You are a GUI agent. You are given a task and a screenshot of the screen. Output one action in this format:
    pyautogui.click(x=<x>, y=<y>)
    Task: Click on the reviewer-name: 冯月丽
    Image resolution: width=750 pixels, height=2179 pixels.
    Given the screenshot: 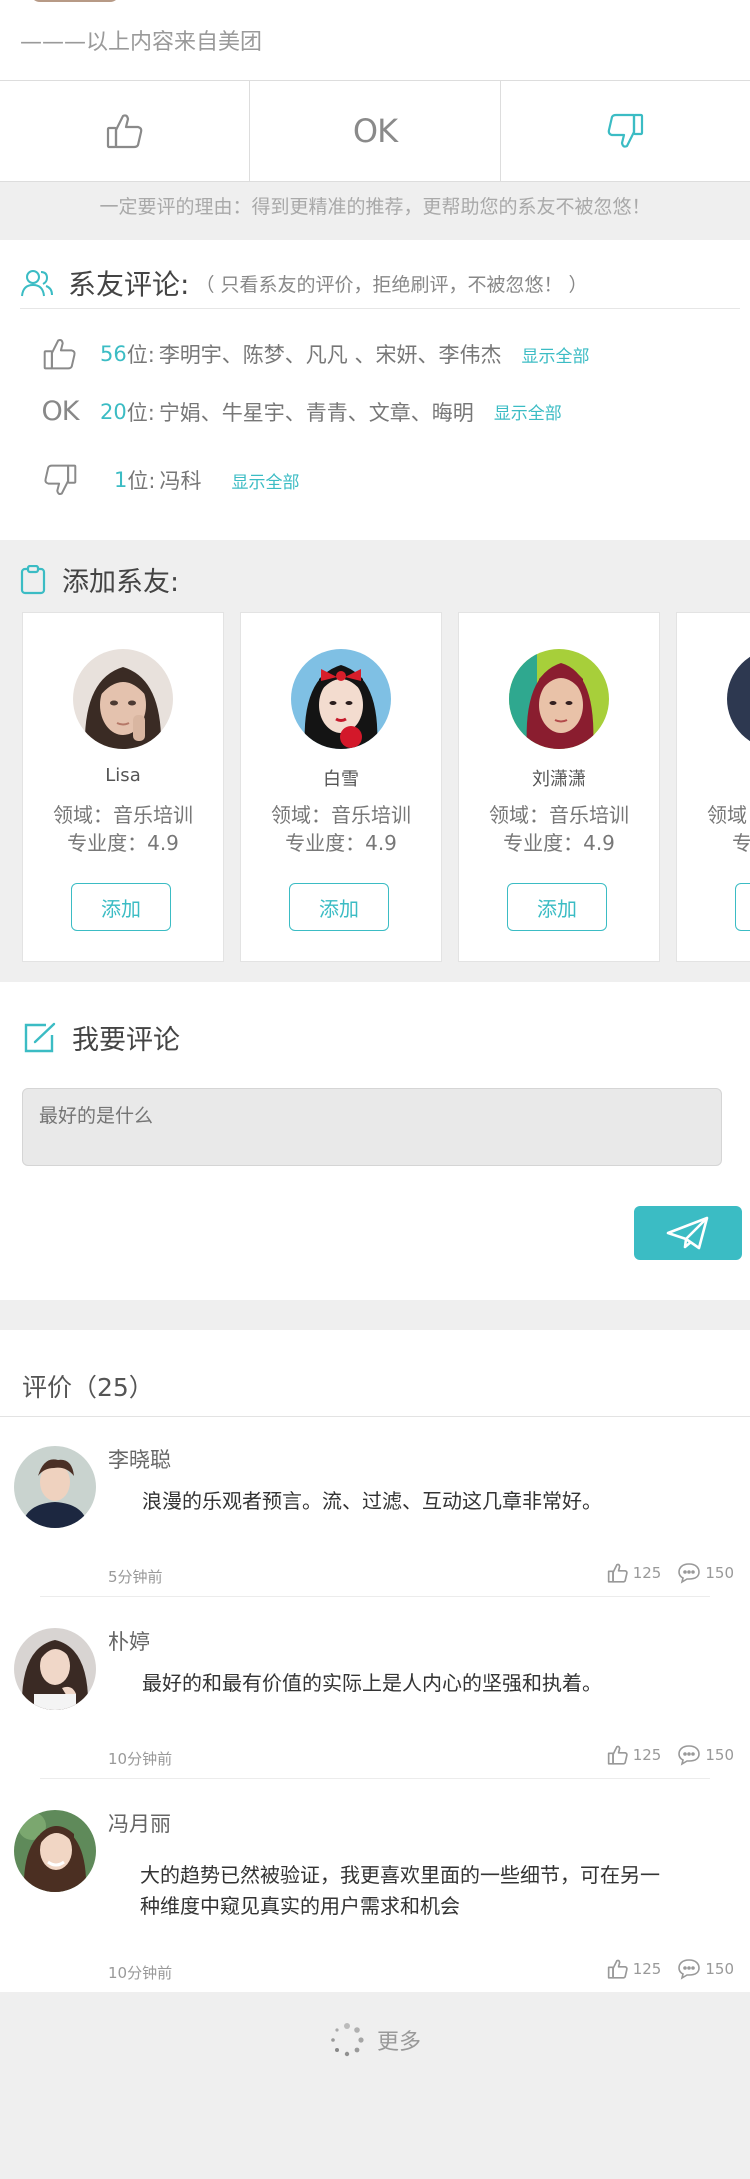 What is the action you would take?
    pyautogui.click(x=139, y=1824)
    